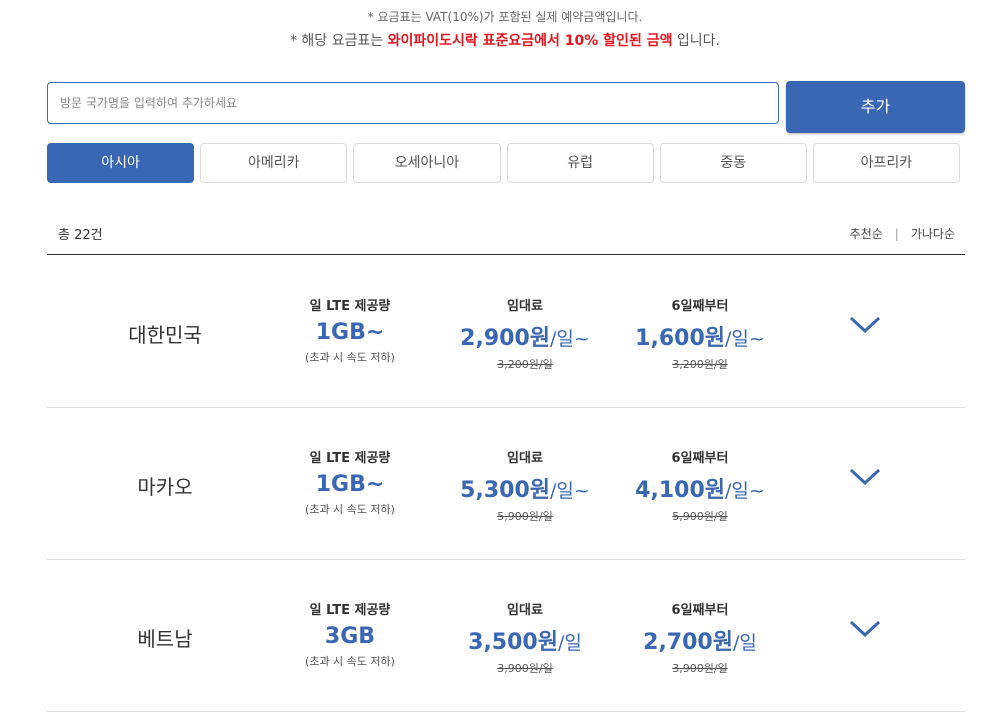  What do you see at coordinates (413, 103) in the screenshot?
I see `country-search-input: 방문 국가명을 입력하여 추가하세요` at bounding box center [413, 103].